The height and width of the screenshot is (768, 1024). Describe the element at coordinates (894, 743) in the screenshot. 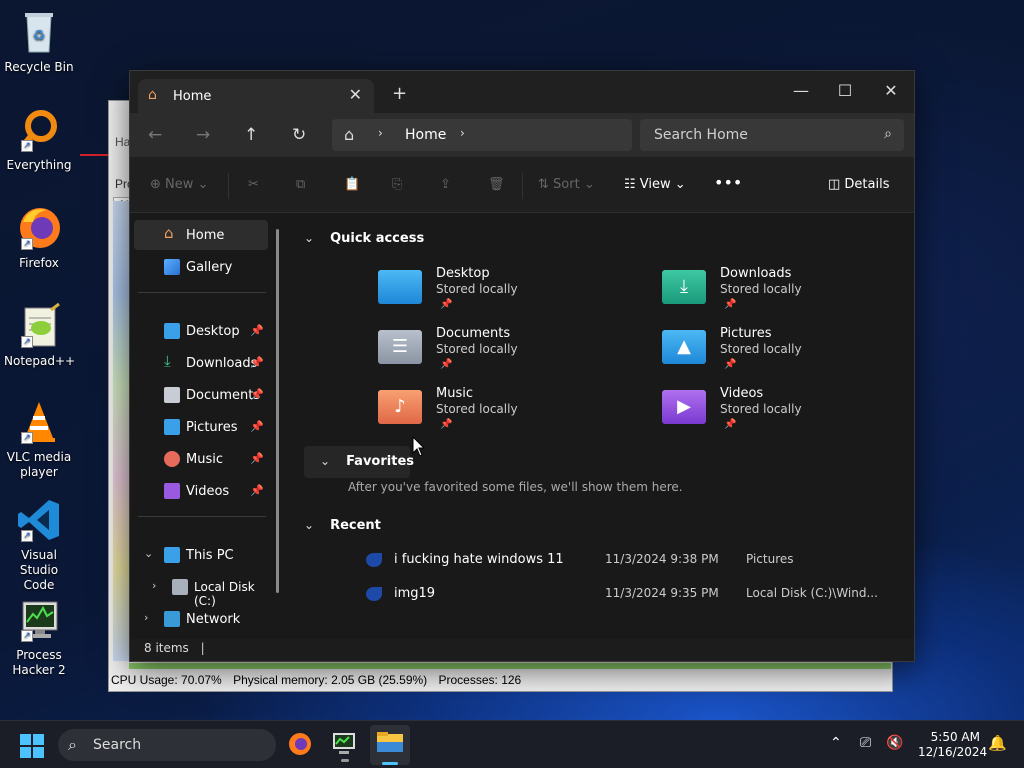

I see `volume-muted-icon: 🔇` at that location.